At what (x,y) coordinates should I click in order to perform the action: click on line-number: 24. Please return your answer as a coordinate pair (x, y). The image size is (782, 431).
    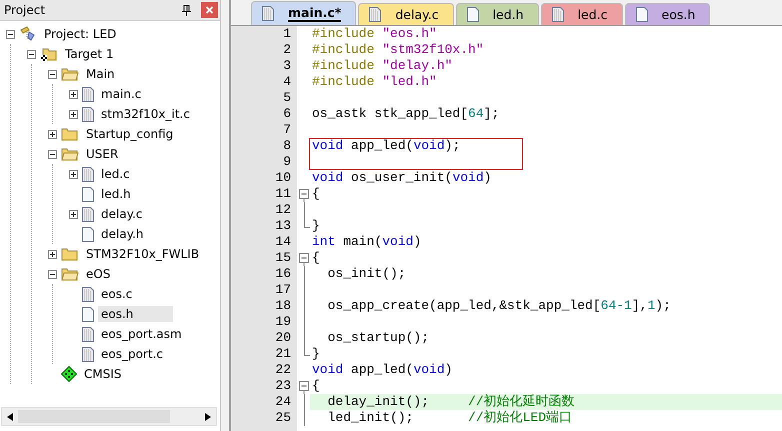
    Looking at the image, I should click on (282, 402).